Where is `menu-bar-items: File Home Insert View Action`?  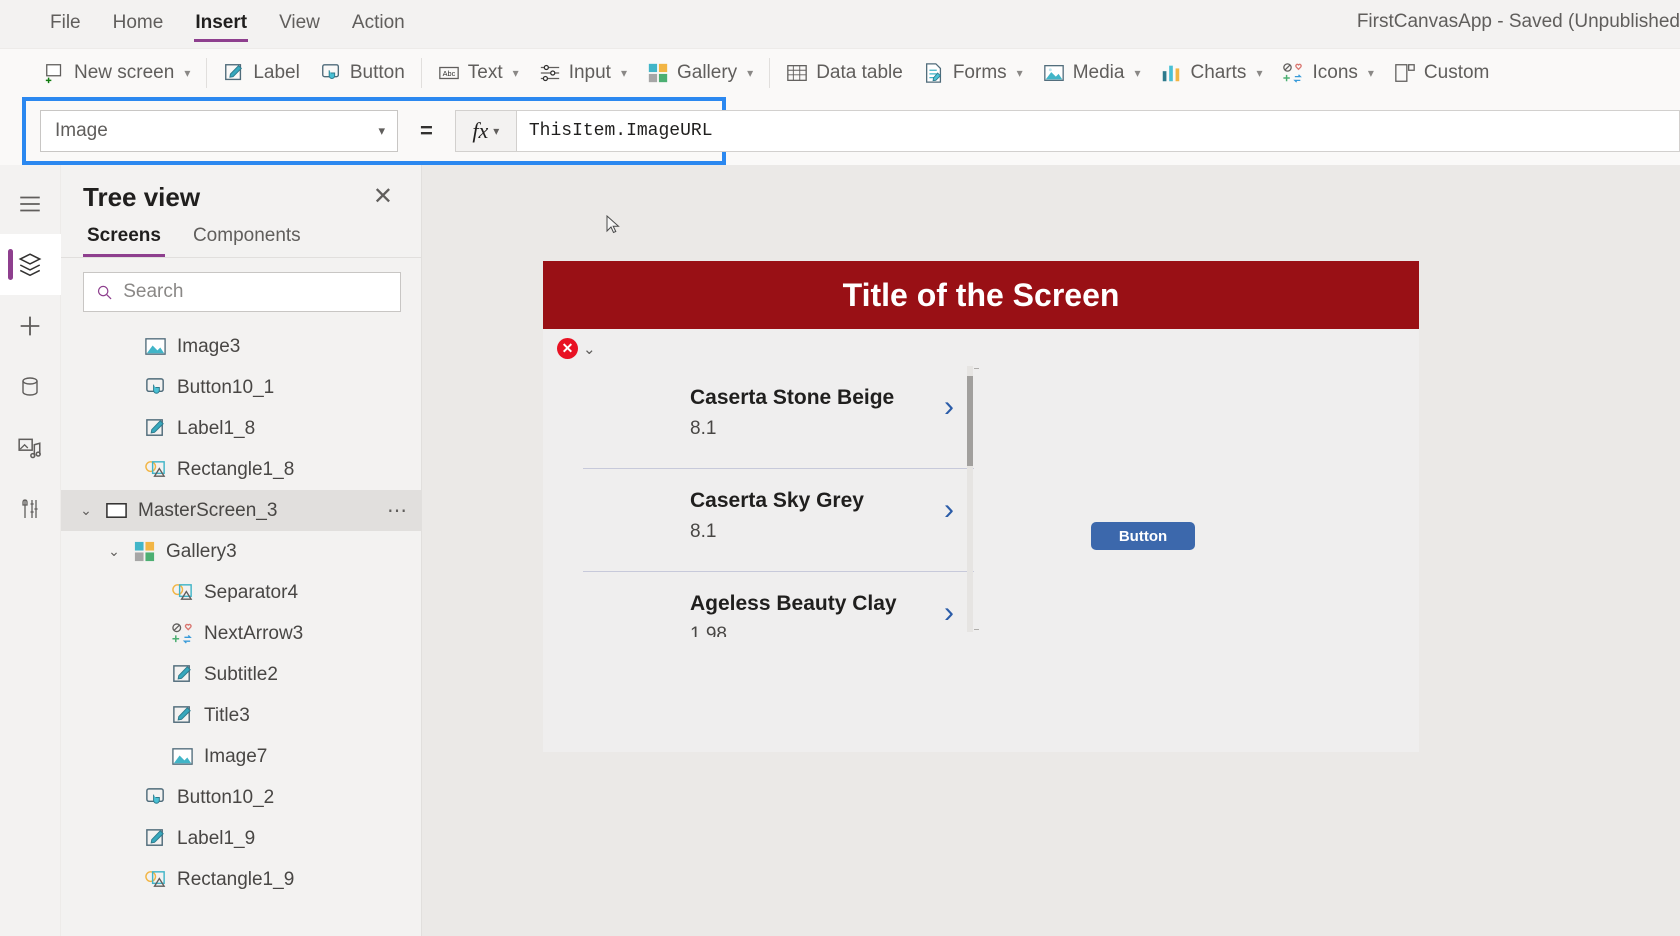
menu-bar-items: File Home Insert View Action is located at coordinates (210, 24).